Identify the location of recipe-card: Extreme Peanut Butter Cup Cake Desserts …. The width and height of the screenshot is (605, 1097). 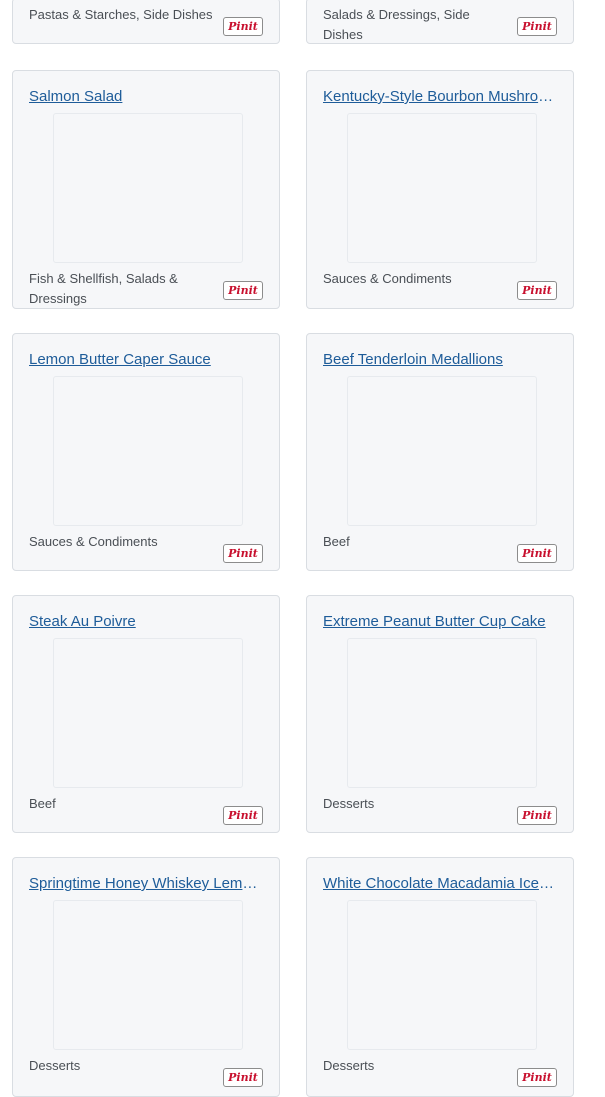
(440, 714).